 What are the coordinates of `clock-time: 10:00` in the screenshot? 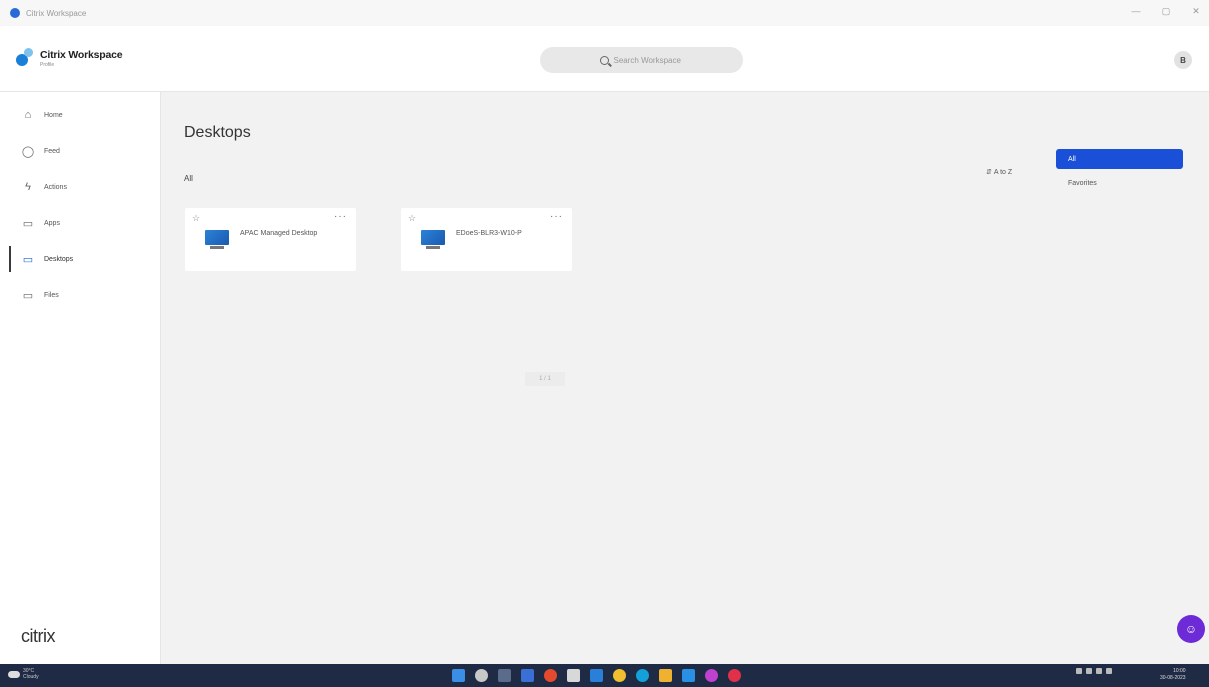 It's located at (1179, 671).